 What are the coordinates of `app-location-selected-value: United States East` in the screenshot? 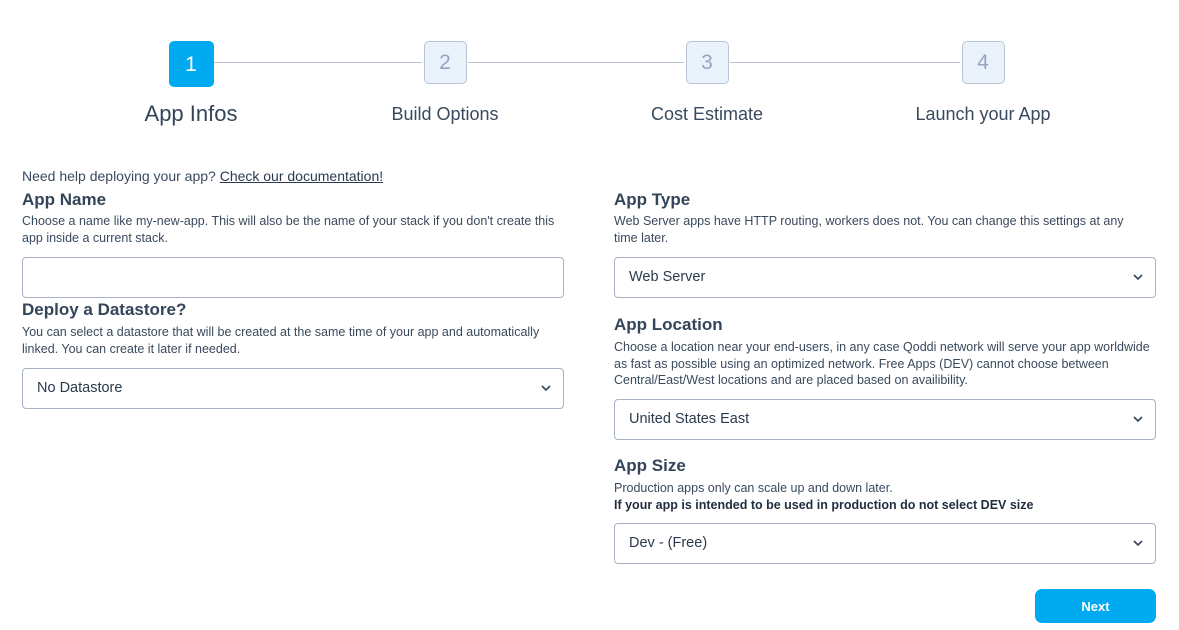 It's located at (689, 419).